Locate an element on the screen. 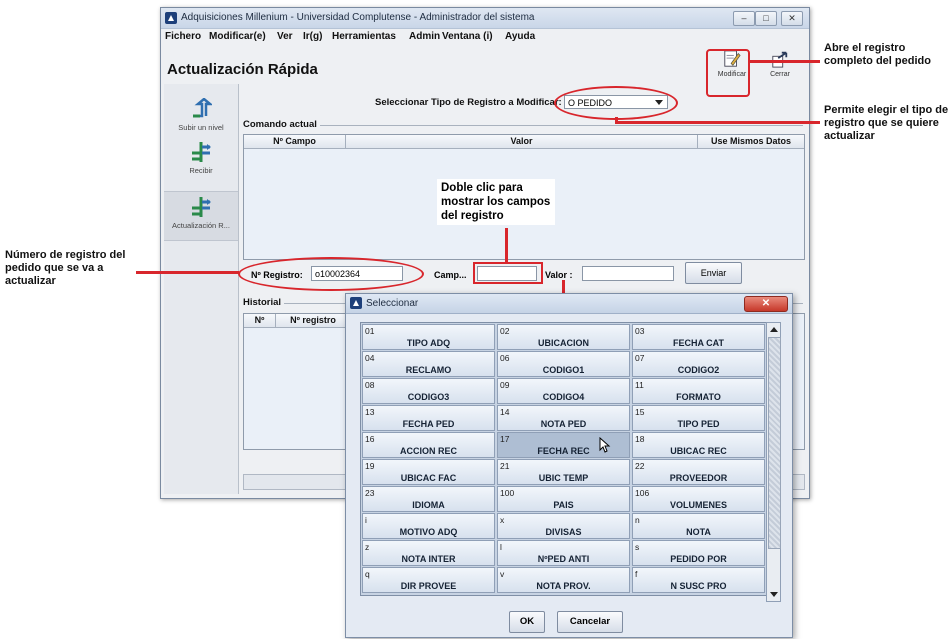 The width and height of the screenshot is (952, 639). menu-admin: Admin is located at coordinates (424, 36).